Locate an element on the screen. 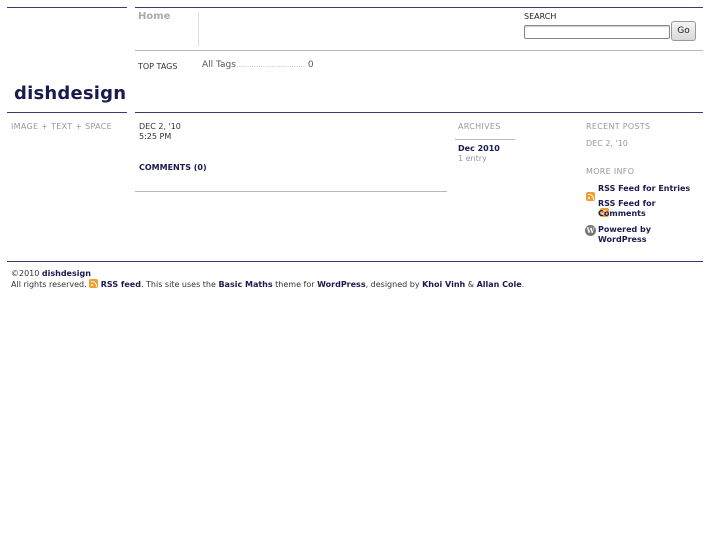  footer-wordpress-link: WordPress is located at coordinates (341, 284).